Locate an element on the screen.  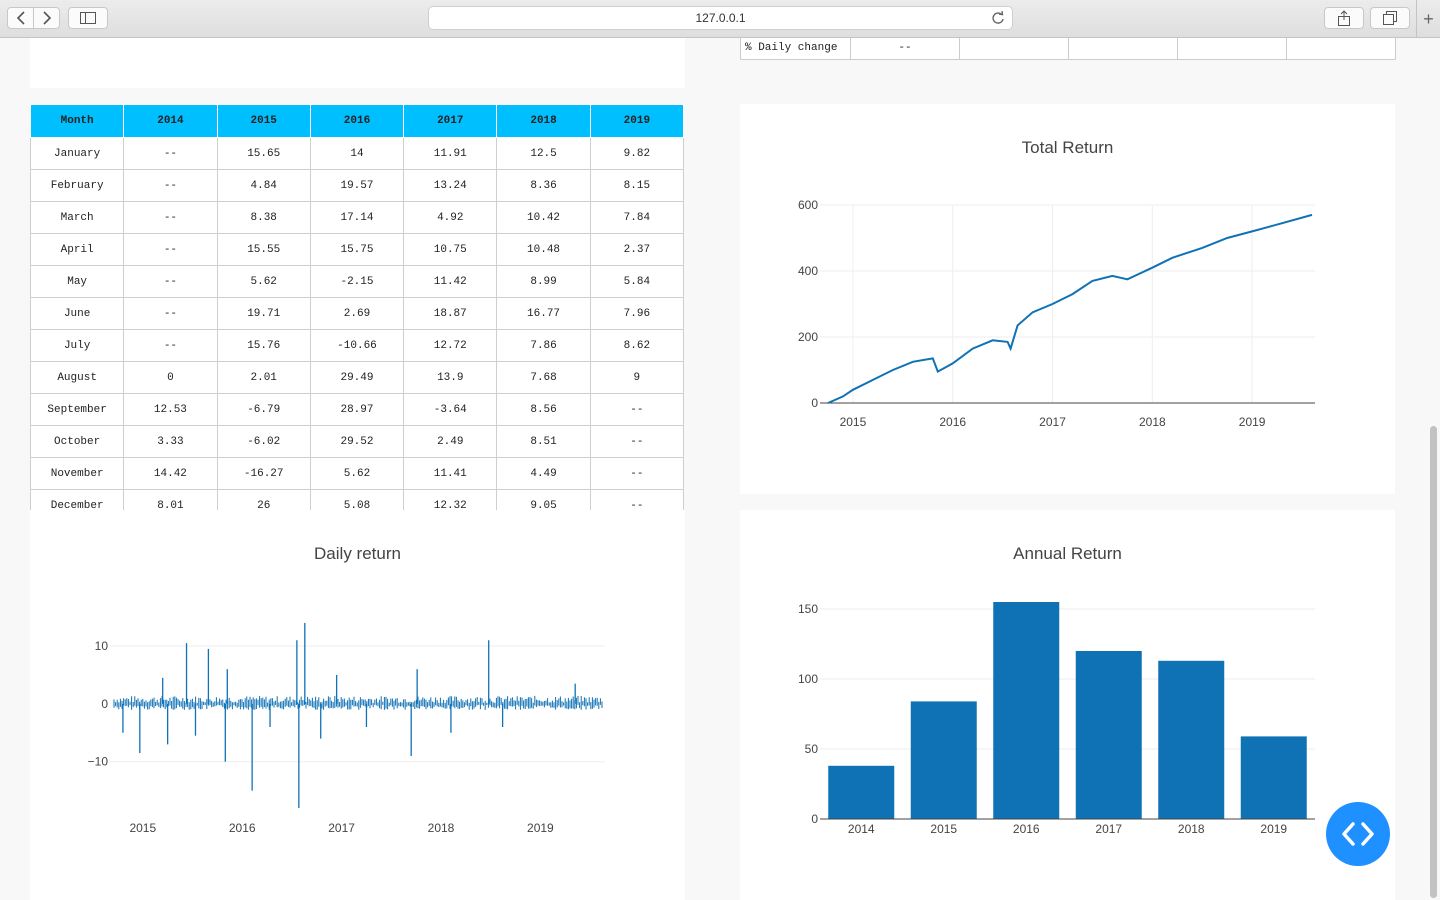
chevron-right-icon is located at coordinates (46, 18).